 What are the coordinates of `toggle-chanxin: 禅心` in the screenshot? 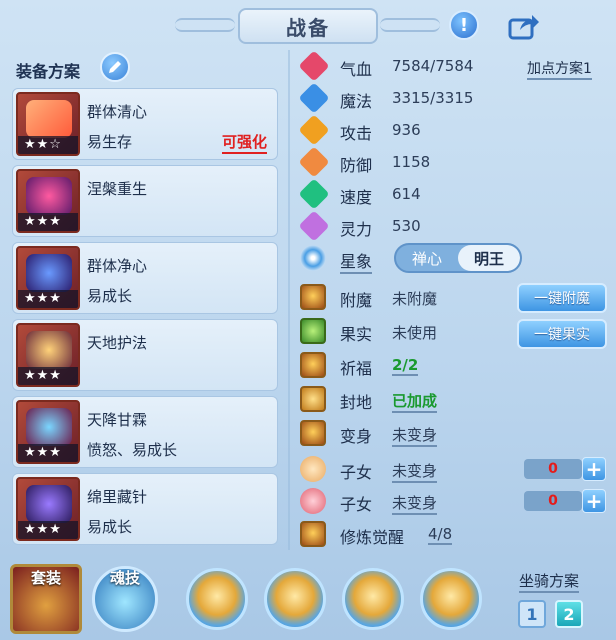 It's located at (427, 258).